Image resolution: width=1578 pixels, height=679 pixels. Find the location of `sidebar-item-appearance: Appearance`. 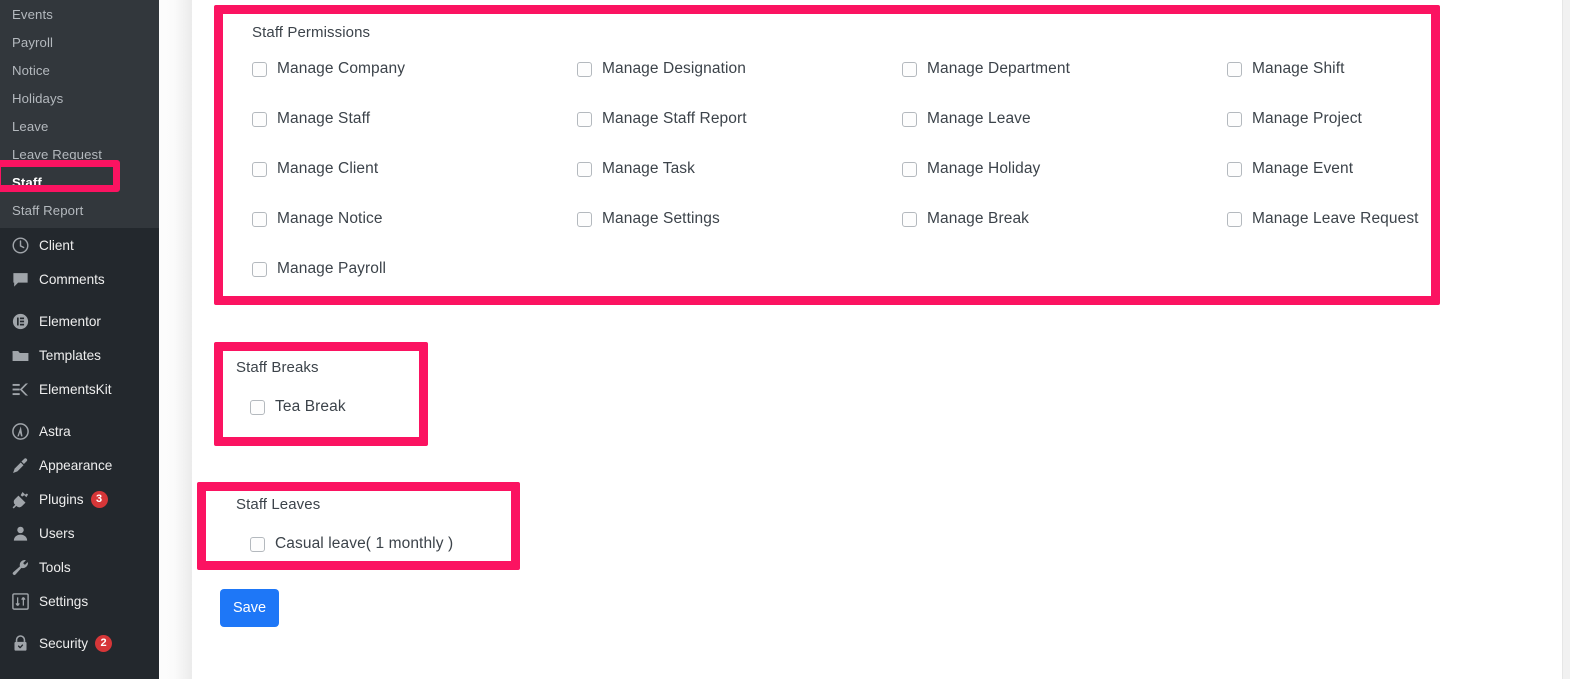

sidebar-item-appearance: Appearance is located at coordinates (79, 465).